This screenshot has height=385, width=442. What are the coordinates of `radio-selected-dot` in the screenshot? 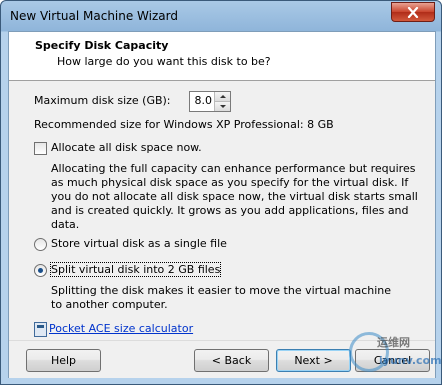 It's located at (40, 270).